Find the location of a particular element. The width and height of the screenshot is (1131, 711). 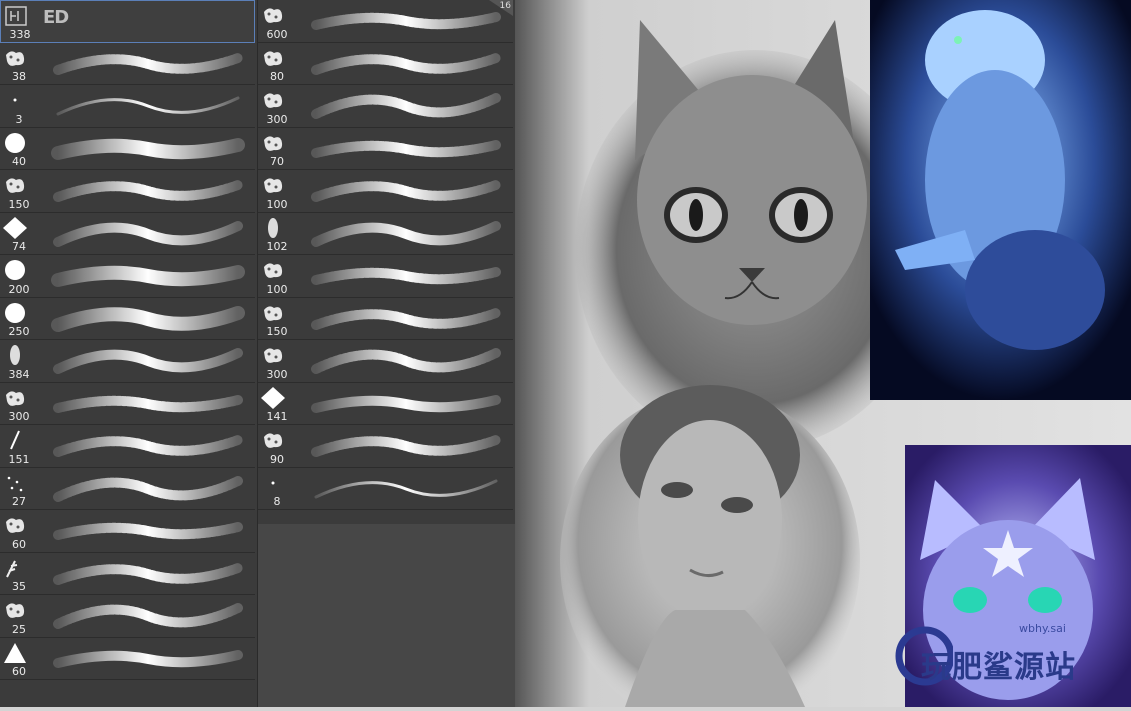

watermark-logo: wbhy.sai 玩肥鲨源站 is located at coordinates (1008, 655).